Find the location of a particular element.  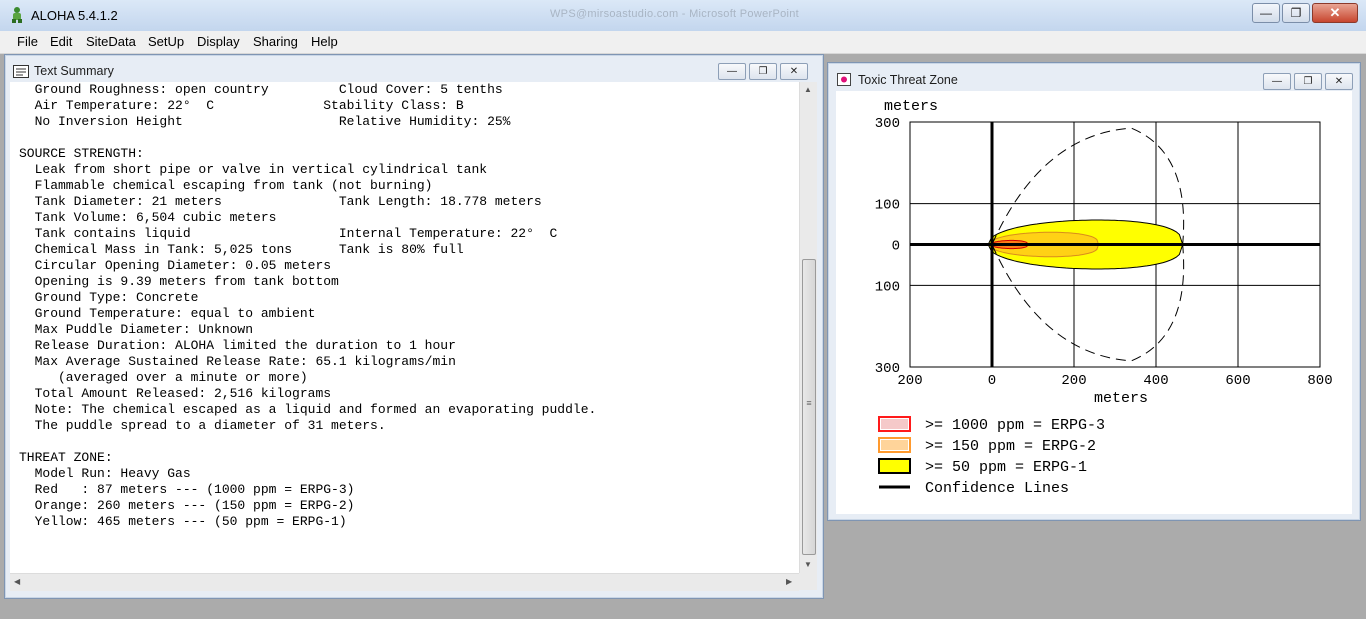

y-axis-label: meters is located at coordinates (911, 106).